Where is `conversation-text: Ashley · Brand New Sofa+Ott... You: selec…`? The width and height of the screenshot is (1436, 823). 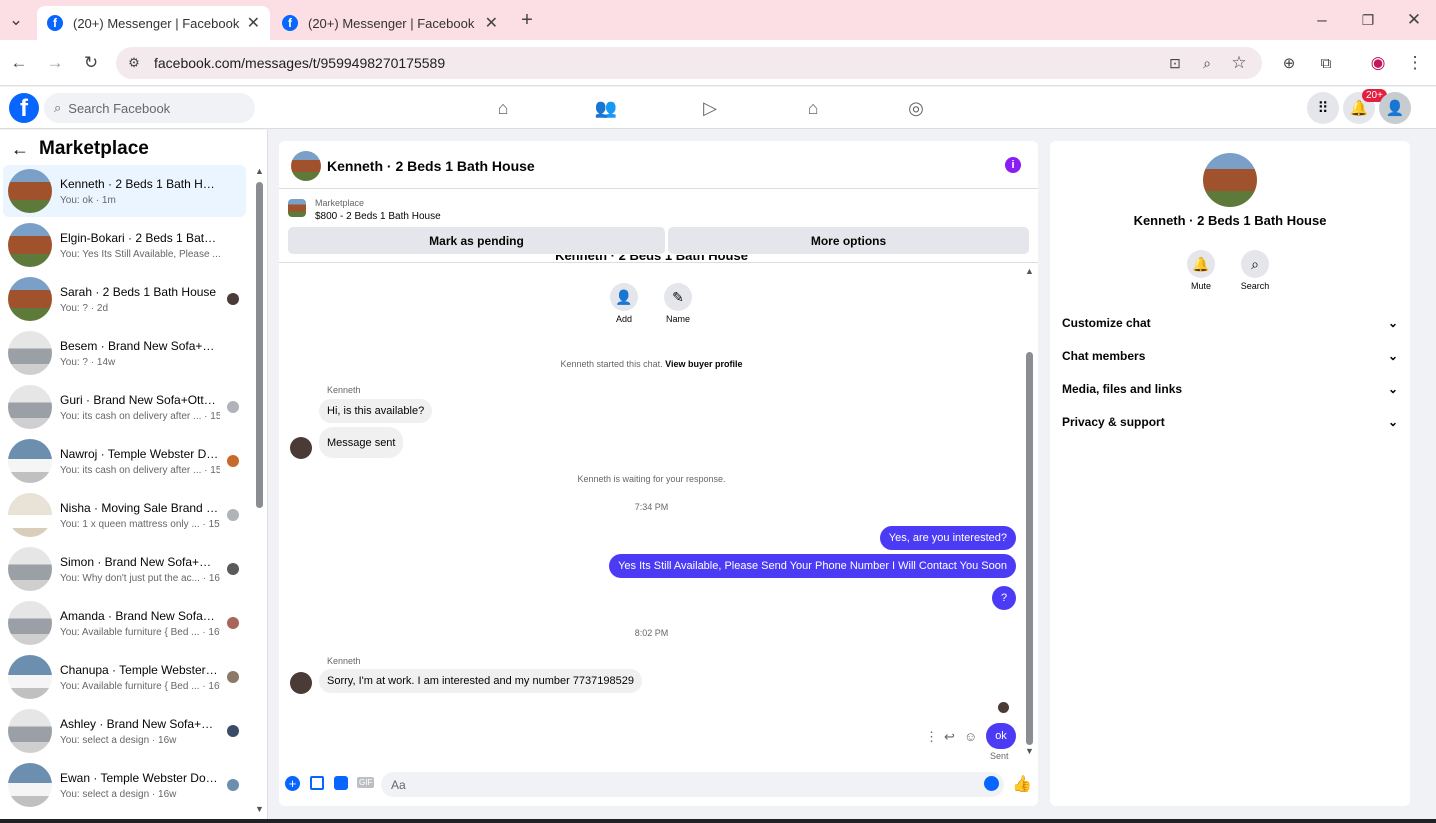 conversation-text: Ashley · Brand New Sofa+Ott... You: selec… is located at coordinates (140, 731).